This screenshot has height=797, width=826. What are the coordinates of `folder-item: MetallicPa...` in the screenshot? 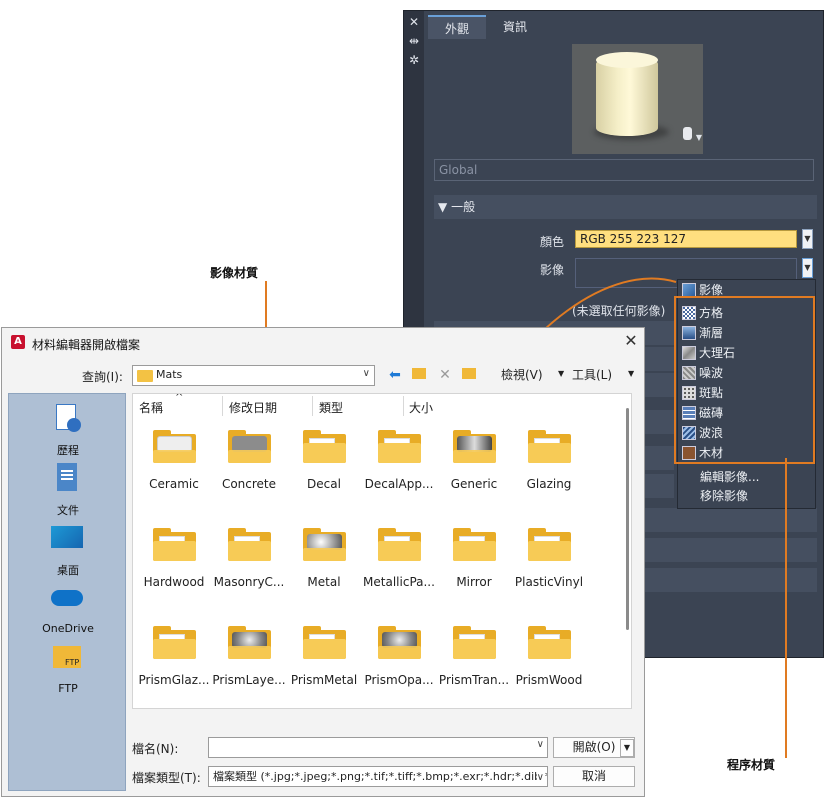 It's located at (399, 565).